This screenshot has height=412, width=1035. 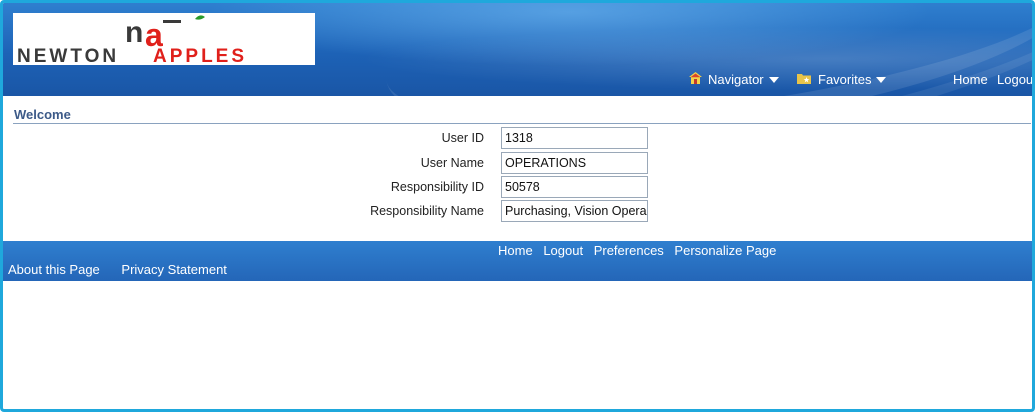 I want to click on footer-logout-link: Logout, so click(x=563, y=250).